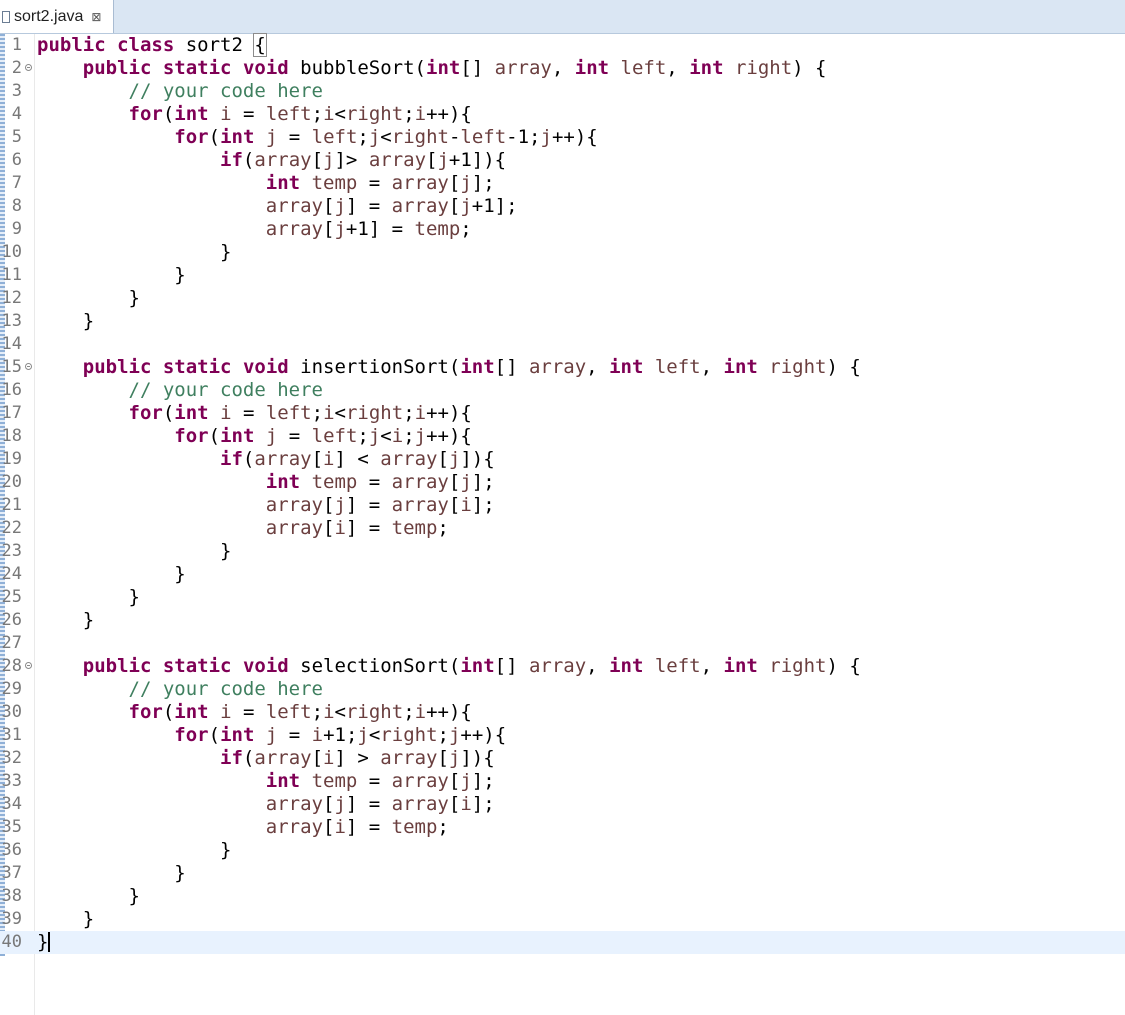 This screenshot has height=1015, width=1125. I want to click on code-line: 16 // your code here, so click(562, 390).